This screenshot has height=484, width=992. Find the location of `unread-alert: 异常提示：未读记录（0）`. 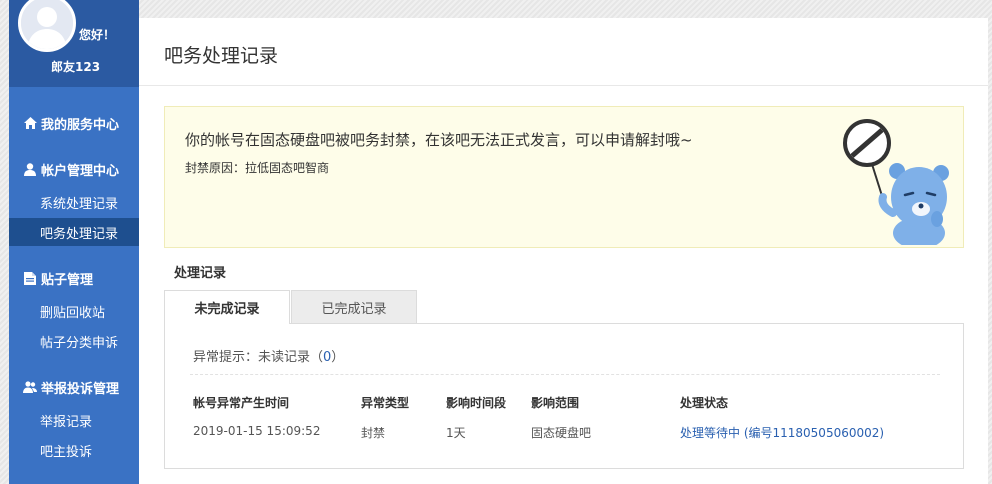

unread-alert: 异常提示：未读记录（0） is located at coordinates (268, 355).